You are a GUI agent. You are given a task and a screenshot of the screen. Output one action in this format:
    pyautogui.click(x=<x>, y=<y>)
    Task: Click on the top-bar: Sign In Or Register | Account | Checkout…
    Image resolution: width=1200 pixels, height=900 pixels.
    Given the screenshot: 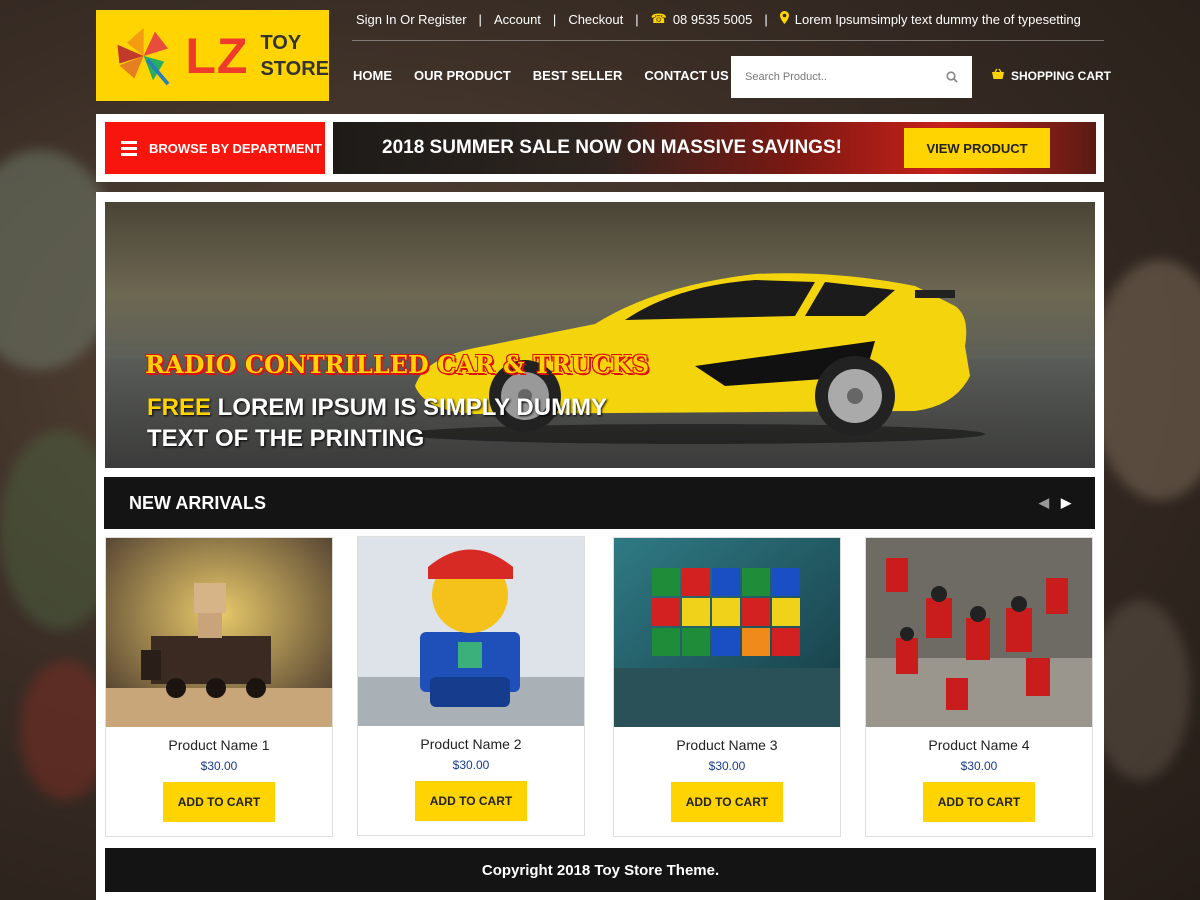 What is the action you would take?
    pyautogui.click(x=731, y=19)
    